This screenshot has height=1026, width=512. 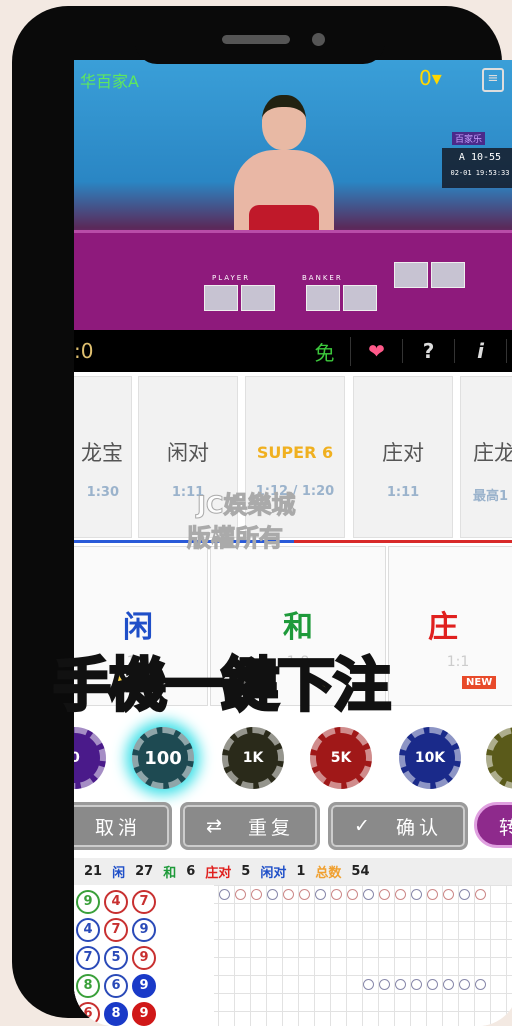 I want to click on check-icon: ✓, so click(x=364, y=826).